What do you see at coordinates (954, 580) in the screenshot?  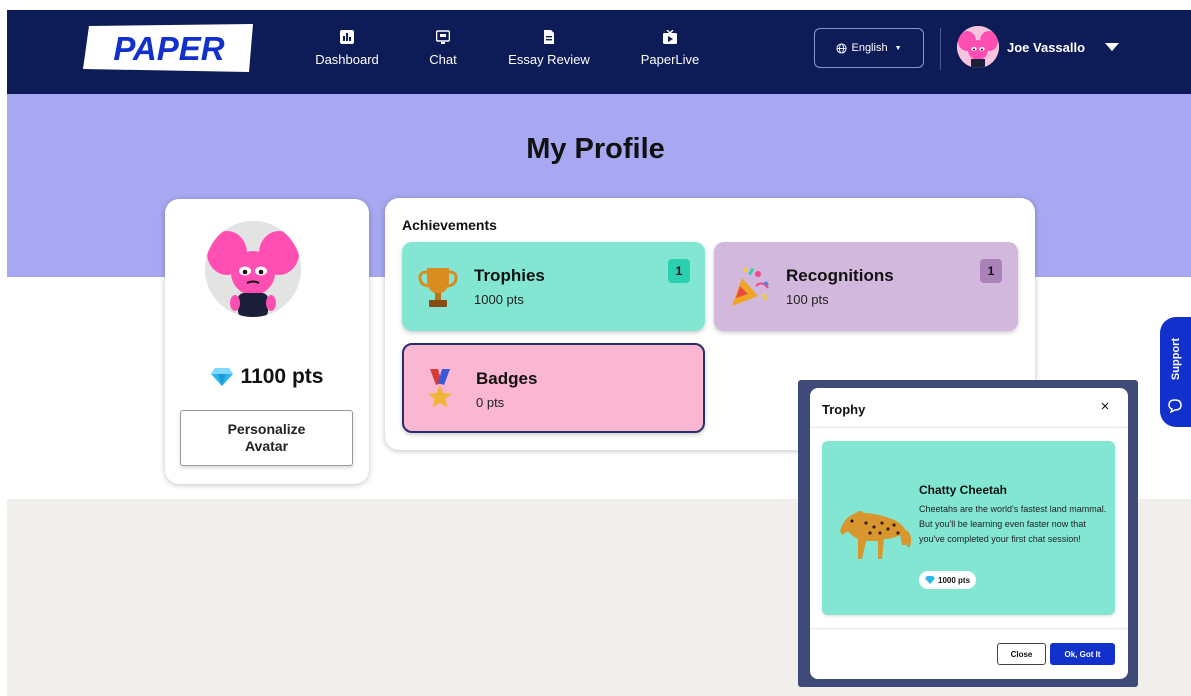 I see `award-points: 1000 pts` at bounding box center [954, 580].